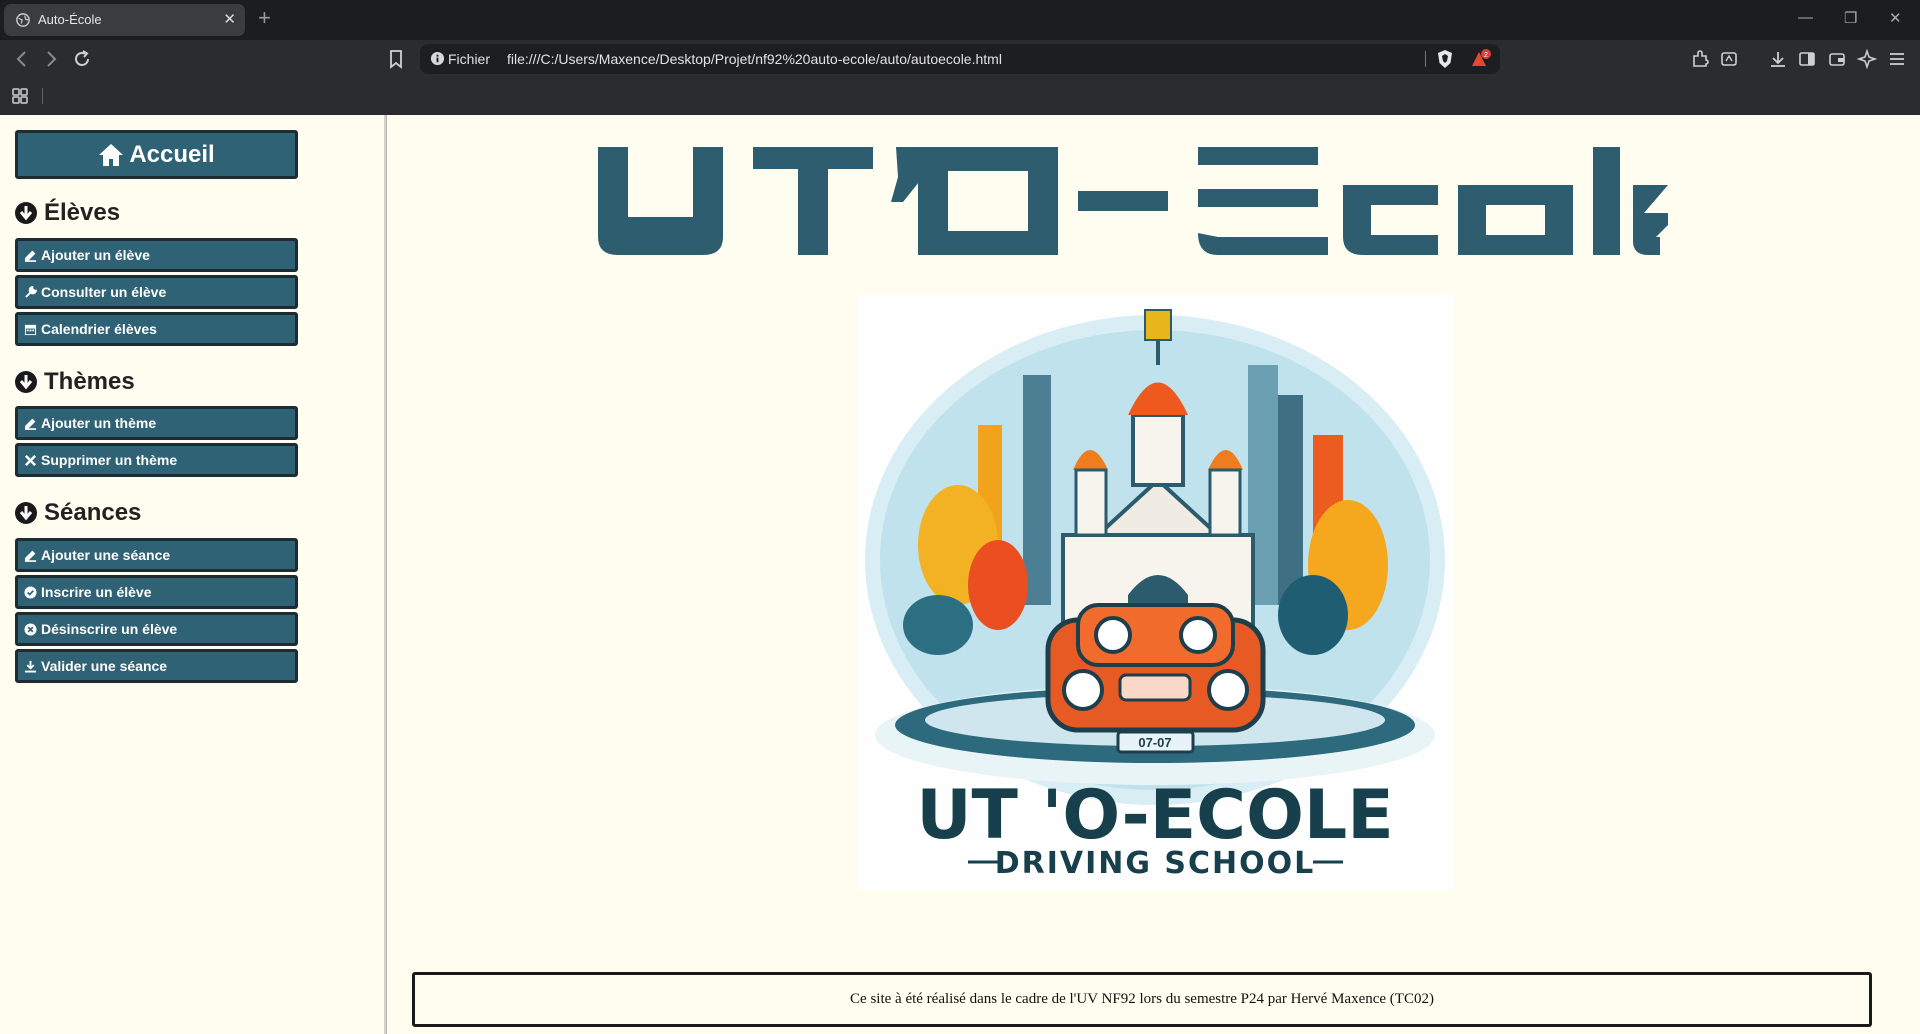 This screenshot has width=1920, height=1034. What do you see at coordinates (42, 96) in the screenshot?
I see `bookmarks-divider` at bounding box center [42, 96].